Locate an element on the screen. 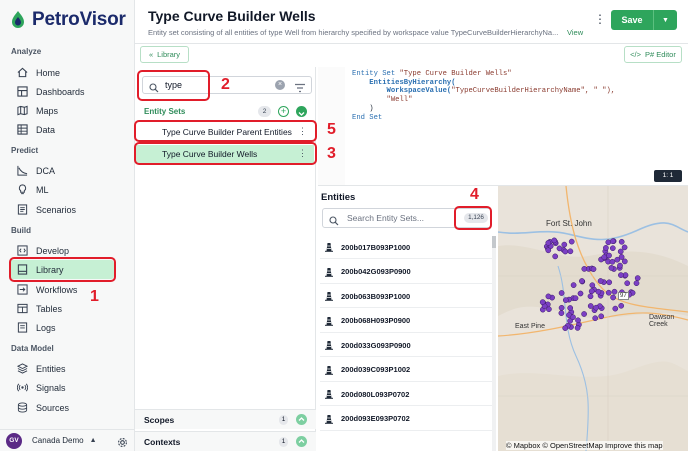  sidebar-item-signals: Signals is located at coordinates (62, 387).